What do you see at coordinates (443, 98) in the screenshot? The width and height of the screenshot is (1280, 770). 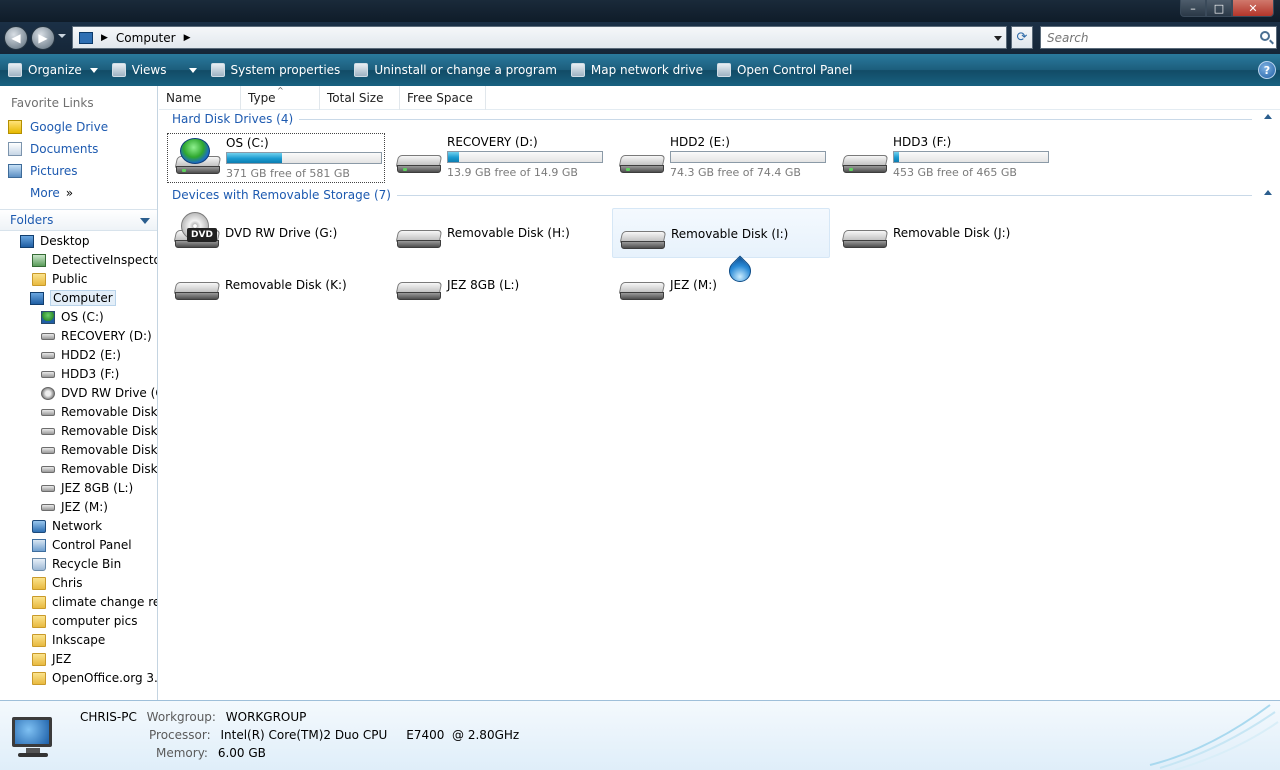 I see `column-free-space: Free Space` at bounding box center [443, 98].